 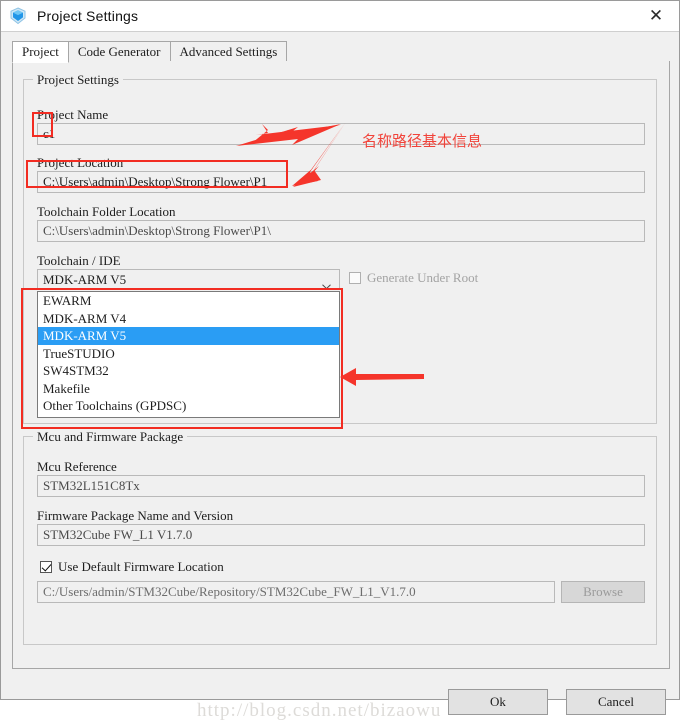 What do you see at coordinates (85, 279) in the screenshot?
I see `toolchain-ide-selected-value: MDK-ARM V5` at bounding box center [85, 279].